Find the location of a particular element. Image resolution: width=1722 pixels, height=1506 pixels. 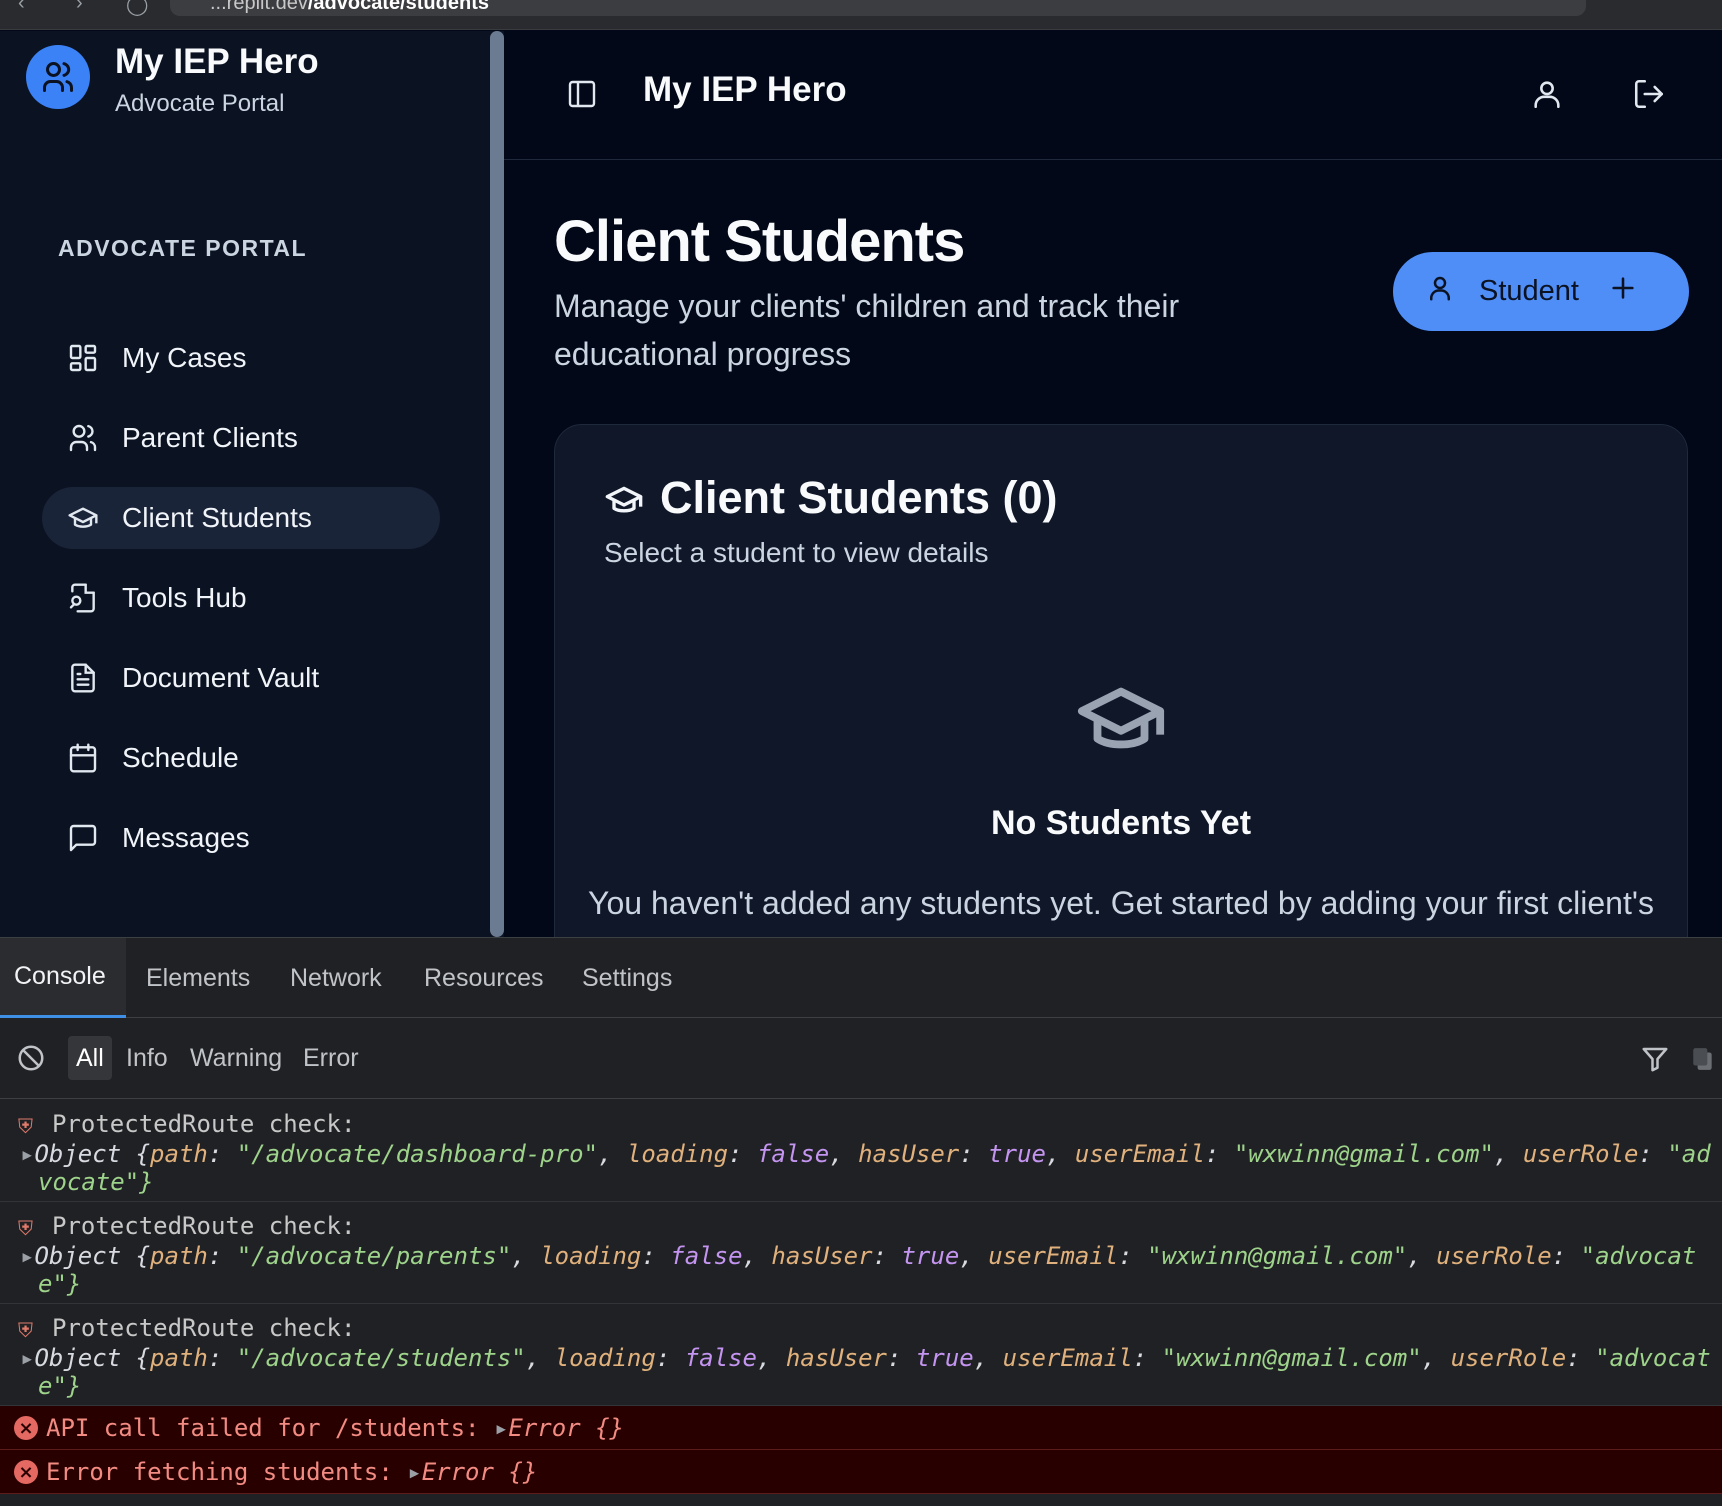

sidebar-item-label: Parent Clients is located at coordinates (210, 437).